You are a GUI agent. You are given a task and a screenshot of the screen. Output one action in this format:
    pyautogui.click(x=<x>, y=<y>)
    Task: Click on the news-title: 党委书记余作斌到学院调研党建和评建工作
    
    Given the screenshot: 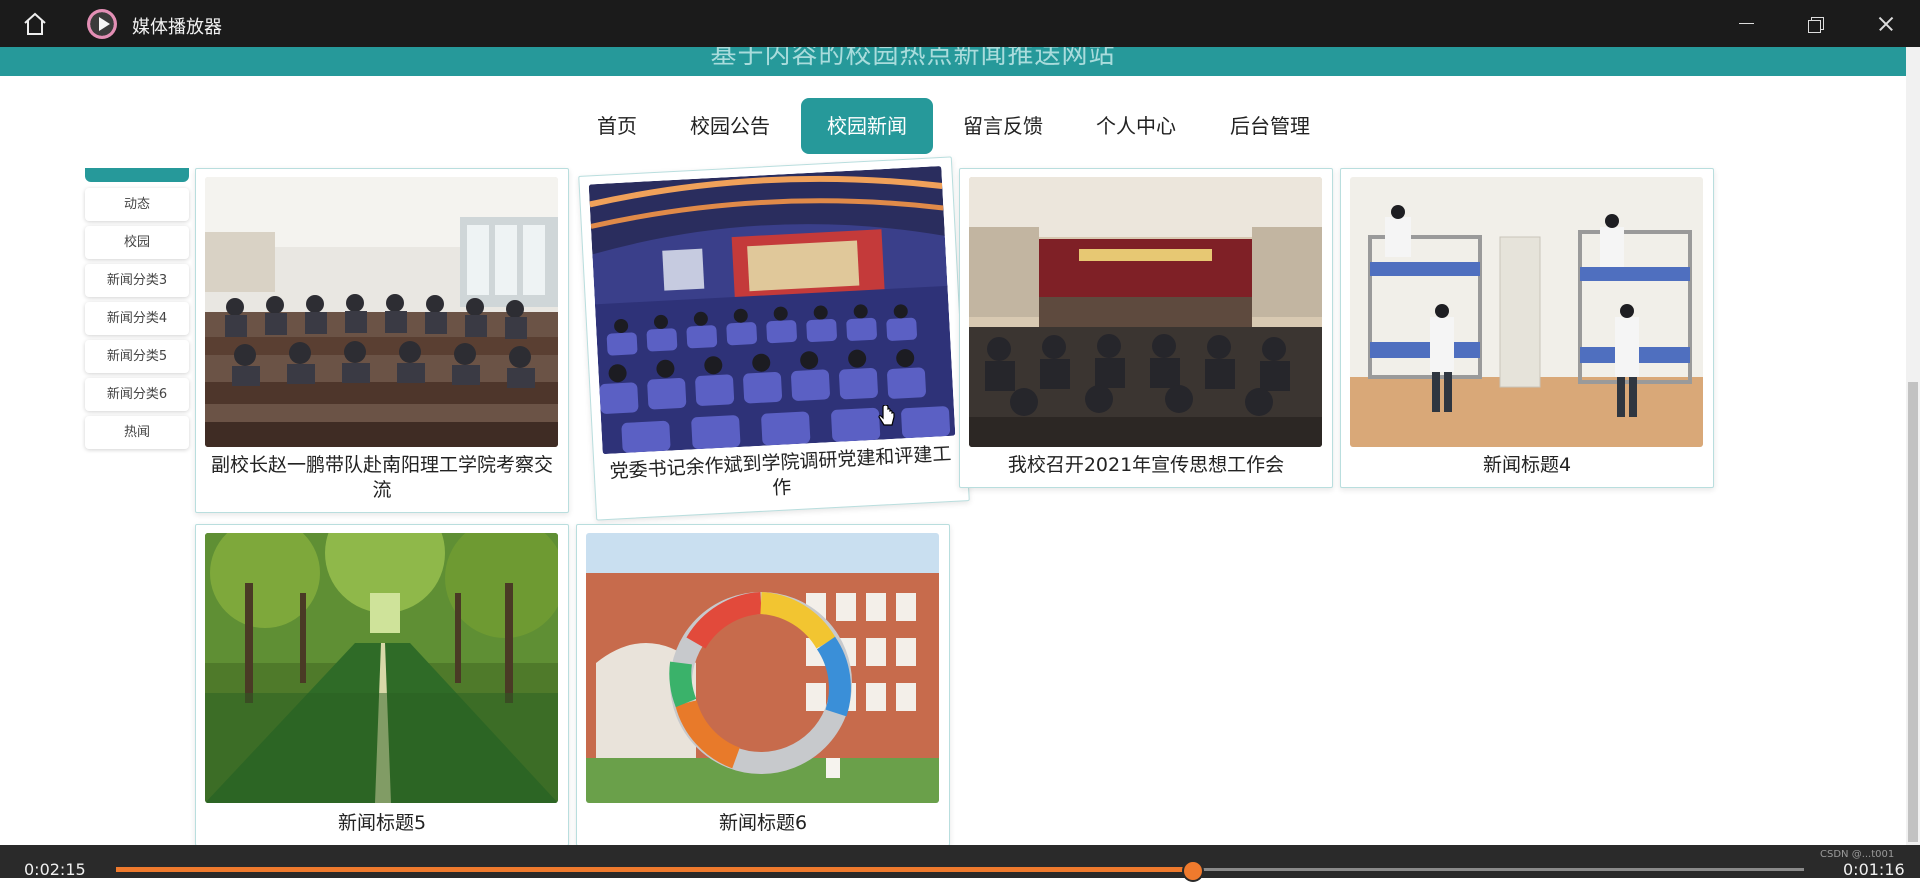 What is the action you would take?
    pyautogui.click(x=781, y=476)
    